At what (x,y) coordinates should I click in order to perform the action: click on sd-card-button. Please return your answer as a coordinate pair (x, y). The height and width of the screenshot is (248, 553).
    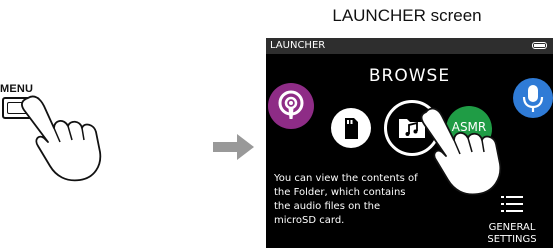
    Looking at the image, I should click on (351, 128).